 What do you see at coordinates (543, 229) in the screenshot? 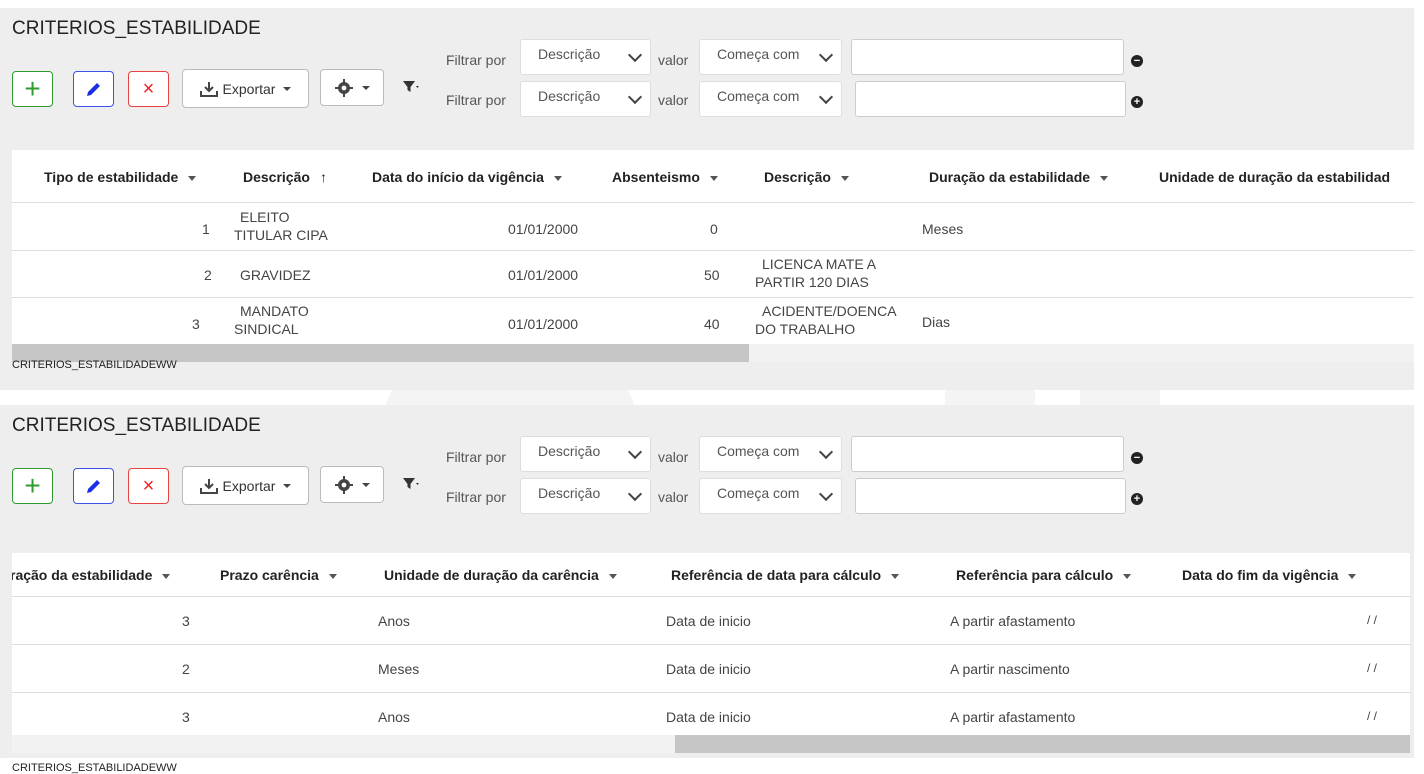
I see `cell-data-inicio: 01/01/2000` at bounding box center [543, 229].